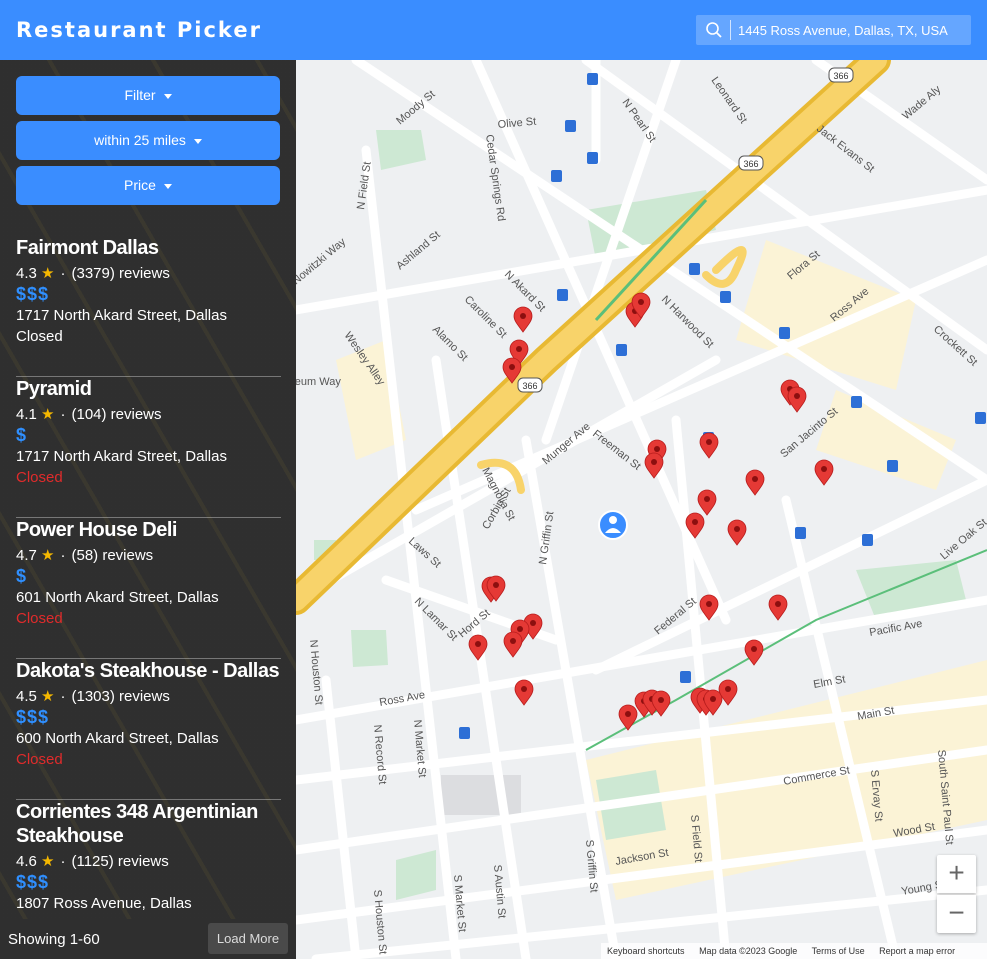 The image size is (987, 959). Describe the element at coordinates (148, 671) in the screenshot. I see `result-name: Dakota's Steakhouse - Dallas` at that location.